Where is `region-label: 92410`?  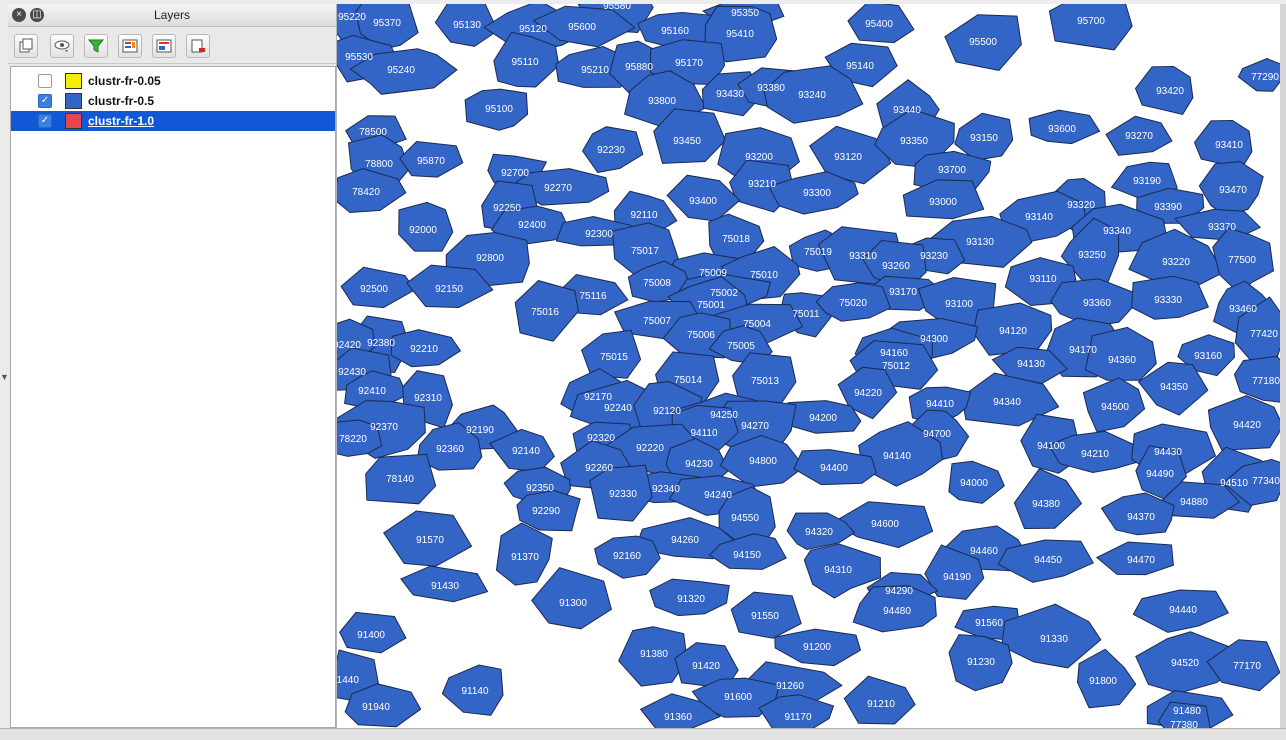 region-label: 92410 is located at coordinates (372, 391).